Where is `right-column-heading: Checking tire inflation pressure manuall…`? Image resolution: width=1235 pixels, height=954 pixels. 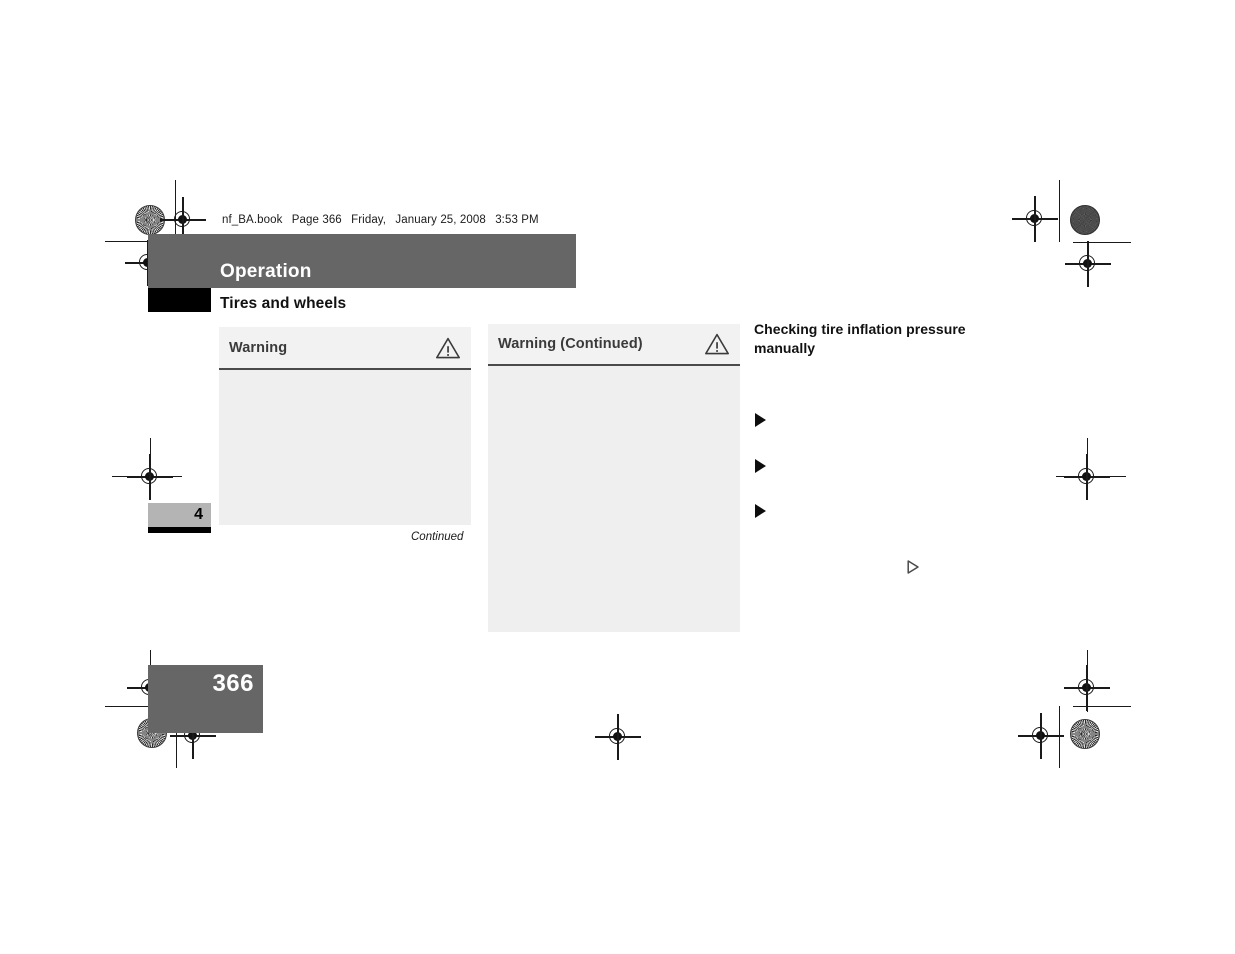
right-column-heading: Checking tire inflation pressure manuall… is located at coordinates (860, 338).